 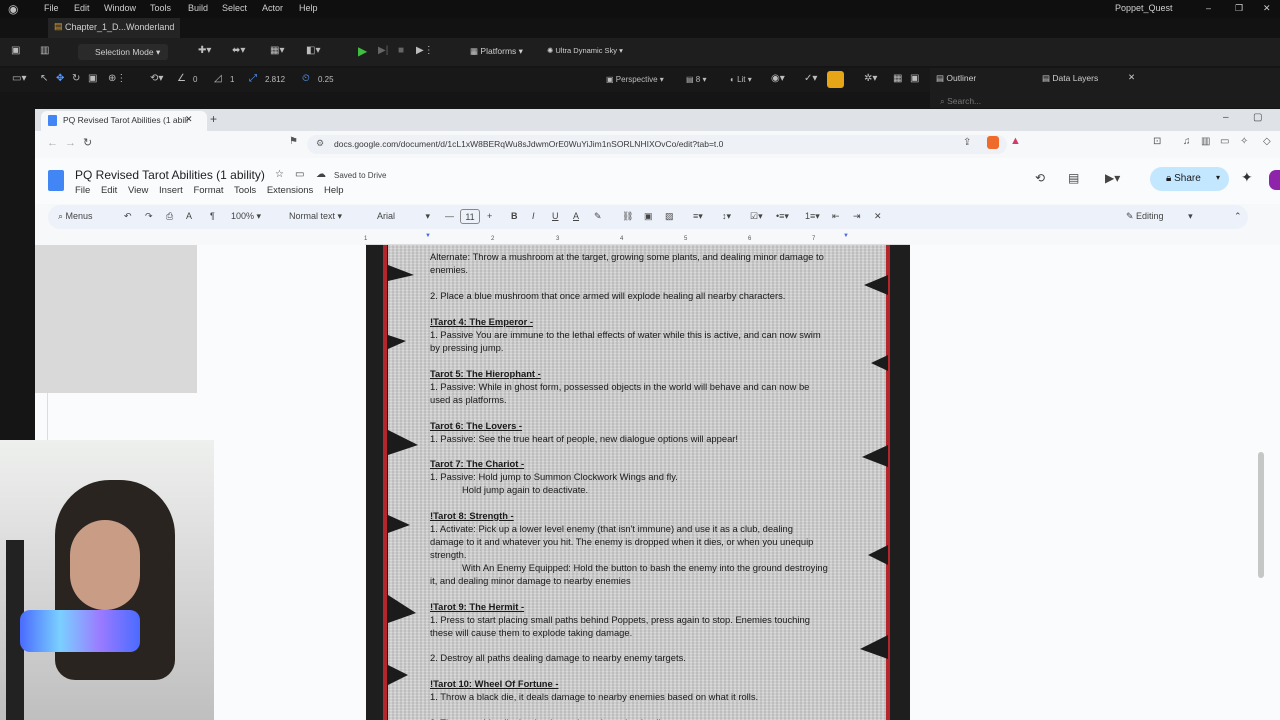 What do you see at coordinates (1274, 180) in the screenshot?
I see `avatar` at bounding box center [1274, 180].